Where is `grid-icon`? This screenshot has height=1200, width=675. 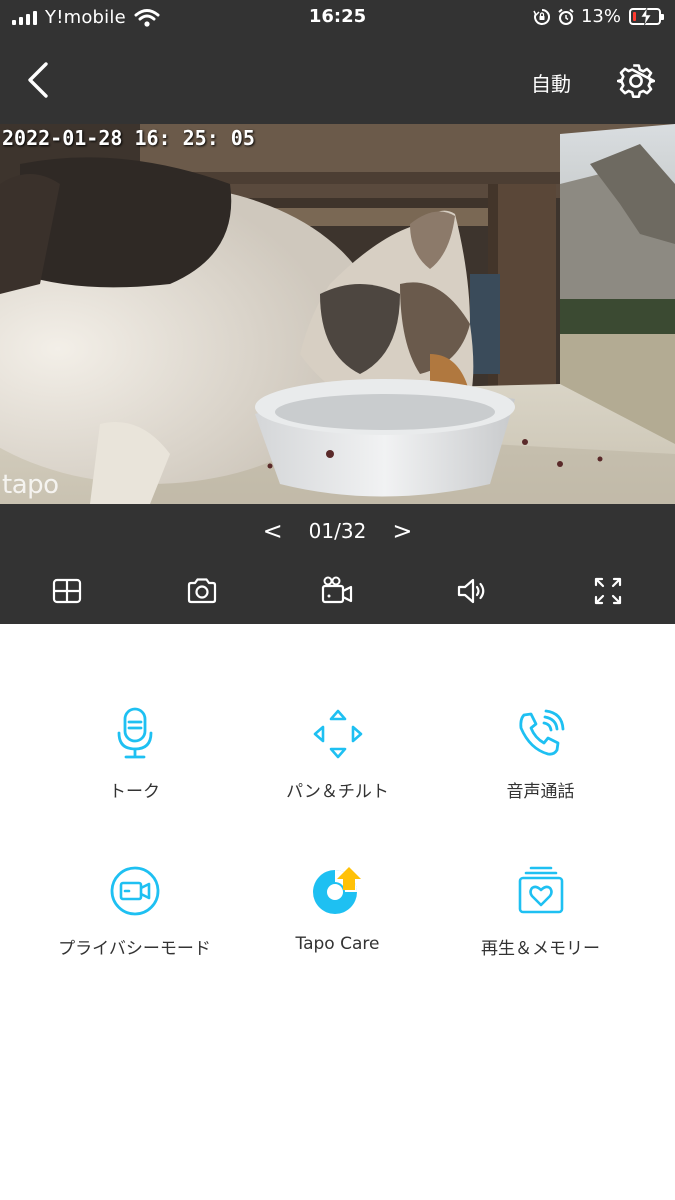 grid-icon is located at coordinates (67, 591).